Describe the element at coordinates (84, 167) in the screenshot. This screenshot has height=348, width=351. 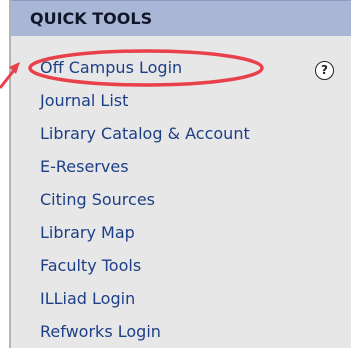
I see `e-reserves-link: E-Reserves` at that location.